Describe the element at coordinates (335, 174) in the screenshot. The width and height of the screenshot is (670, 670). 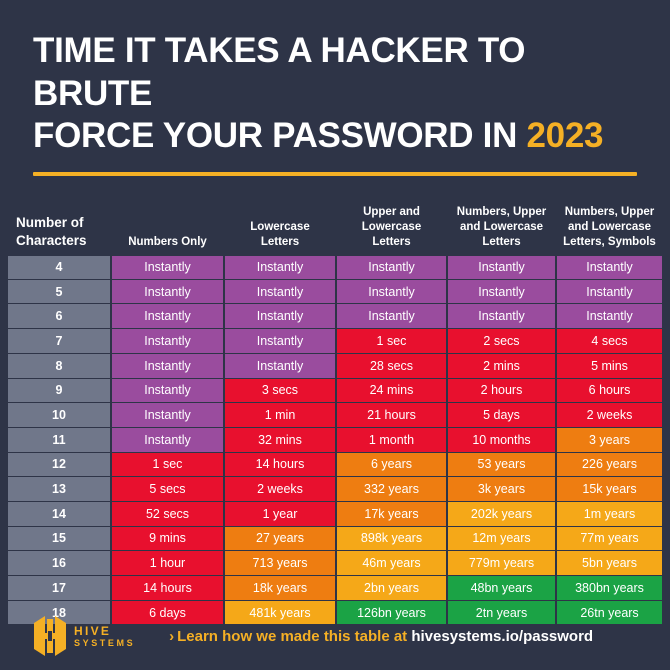
I see `header-divider` at that location.